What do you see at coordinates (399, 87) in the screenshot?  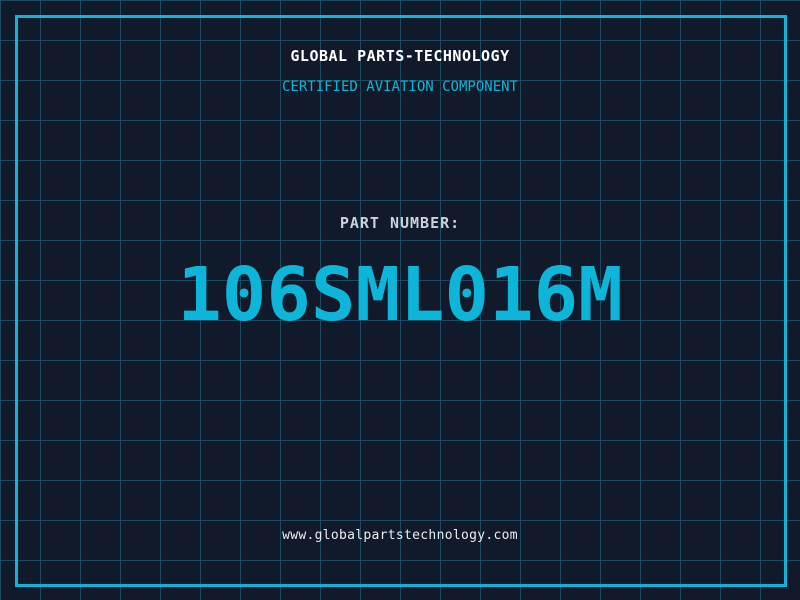 I see `certification-label: CERTIFIED AVIATION COMPONENT` at bounding box center [399, 87].